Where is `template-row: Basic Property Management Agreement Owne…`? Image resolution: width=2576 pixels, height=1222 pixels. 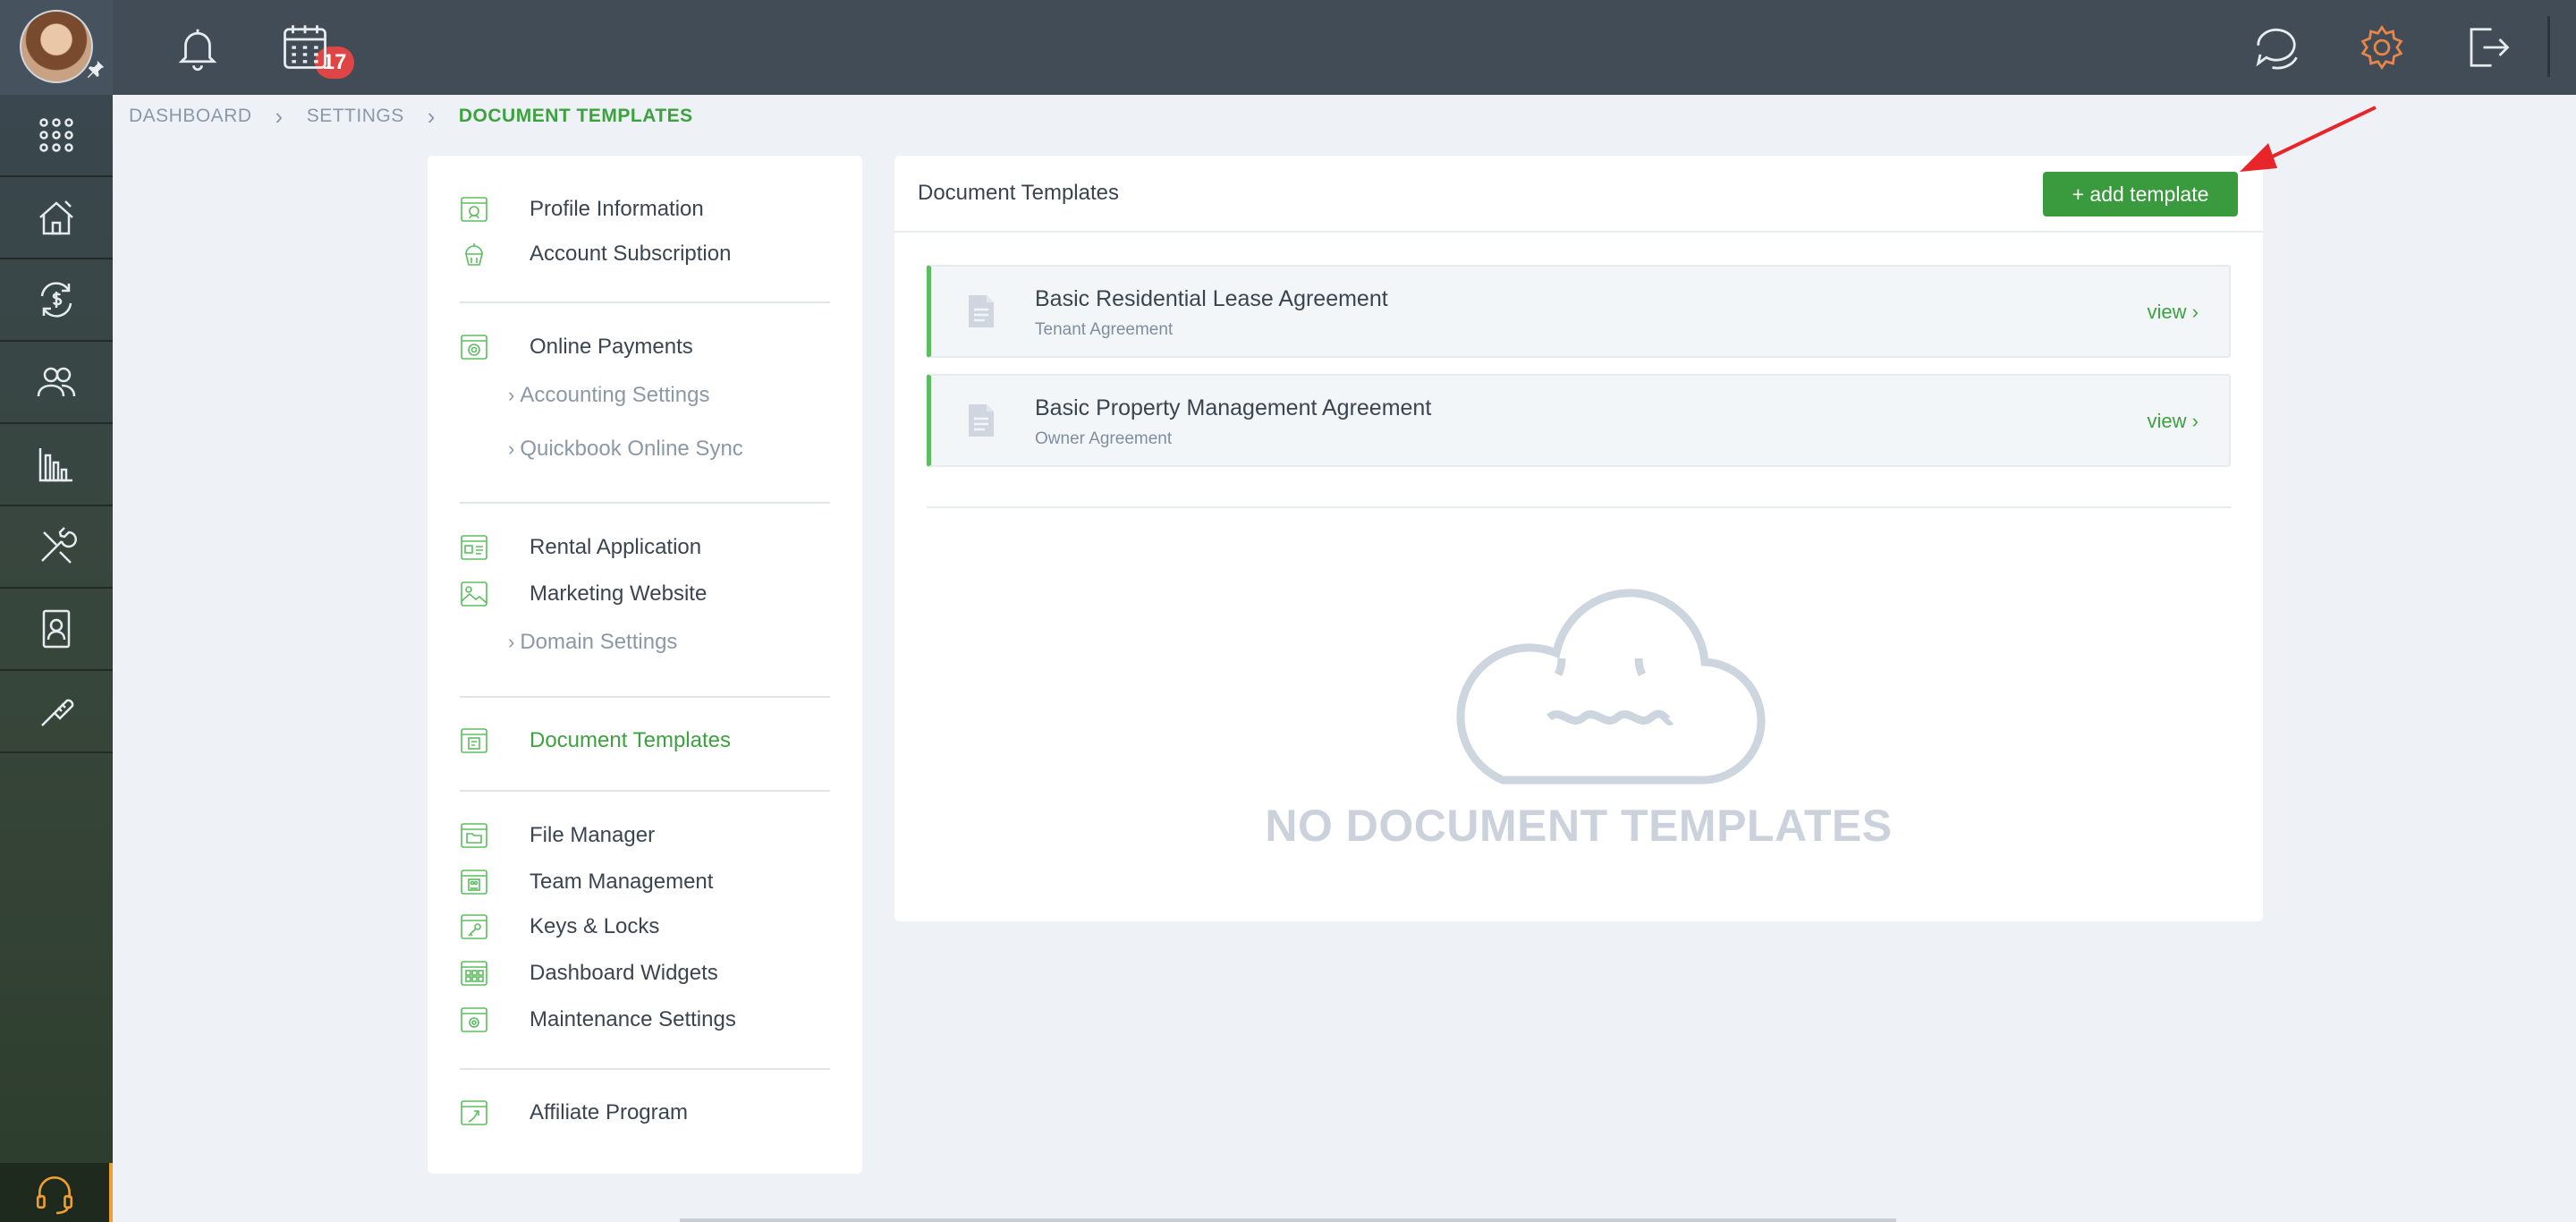 template-row: Basic Property Management Agreement Owne… is located at coordinates (1579, 420).